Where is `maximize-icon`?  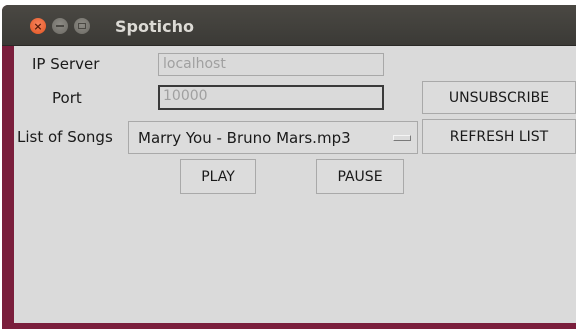
maximize-icon is located at coordinates (82, 26).